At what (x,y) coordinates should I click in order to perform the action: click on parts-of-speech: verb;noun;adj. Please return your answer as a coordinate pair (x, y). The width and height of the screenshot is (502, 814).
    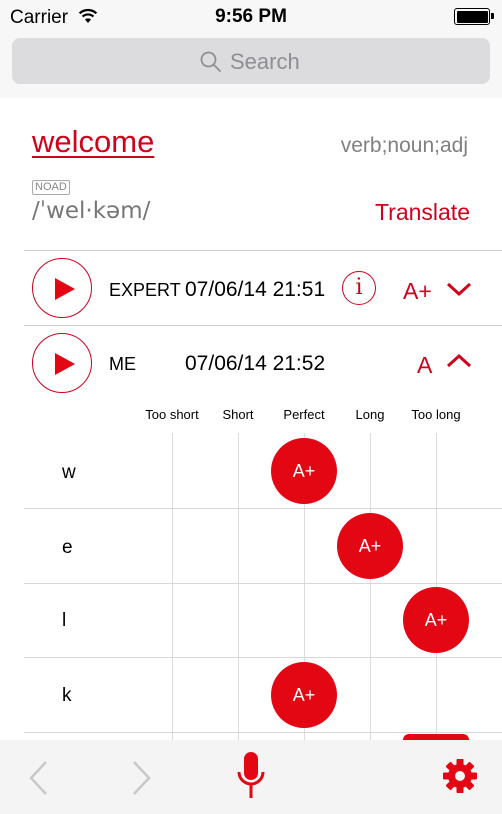
    Looking at the image, I should click on (404, 145).